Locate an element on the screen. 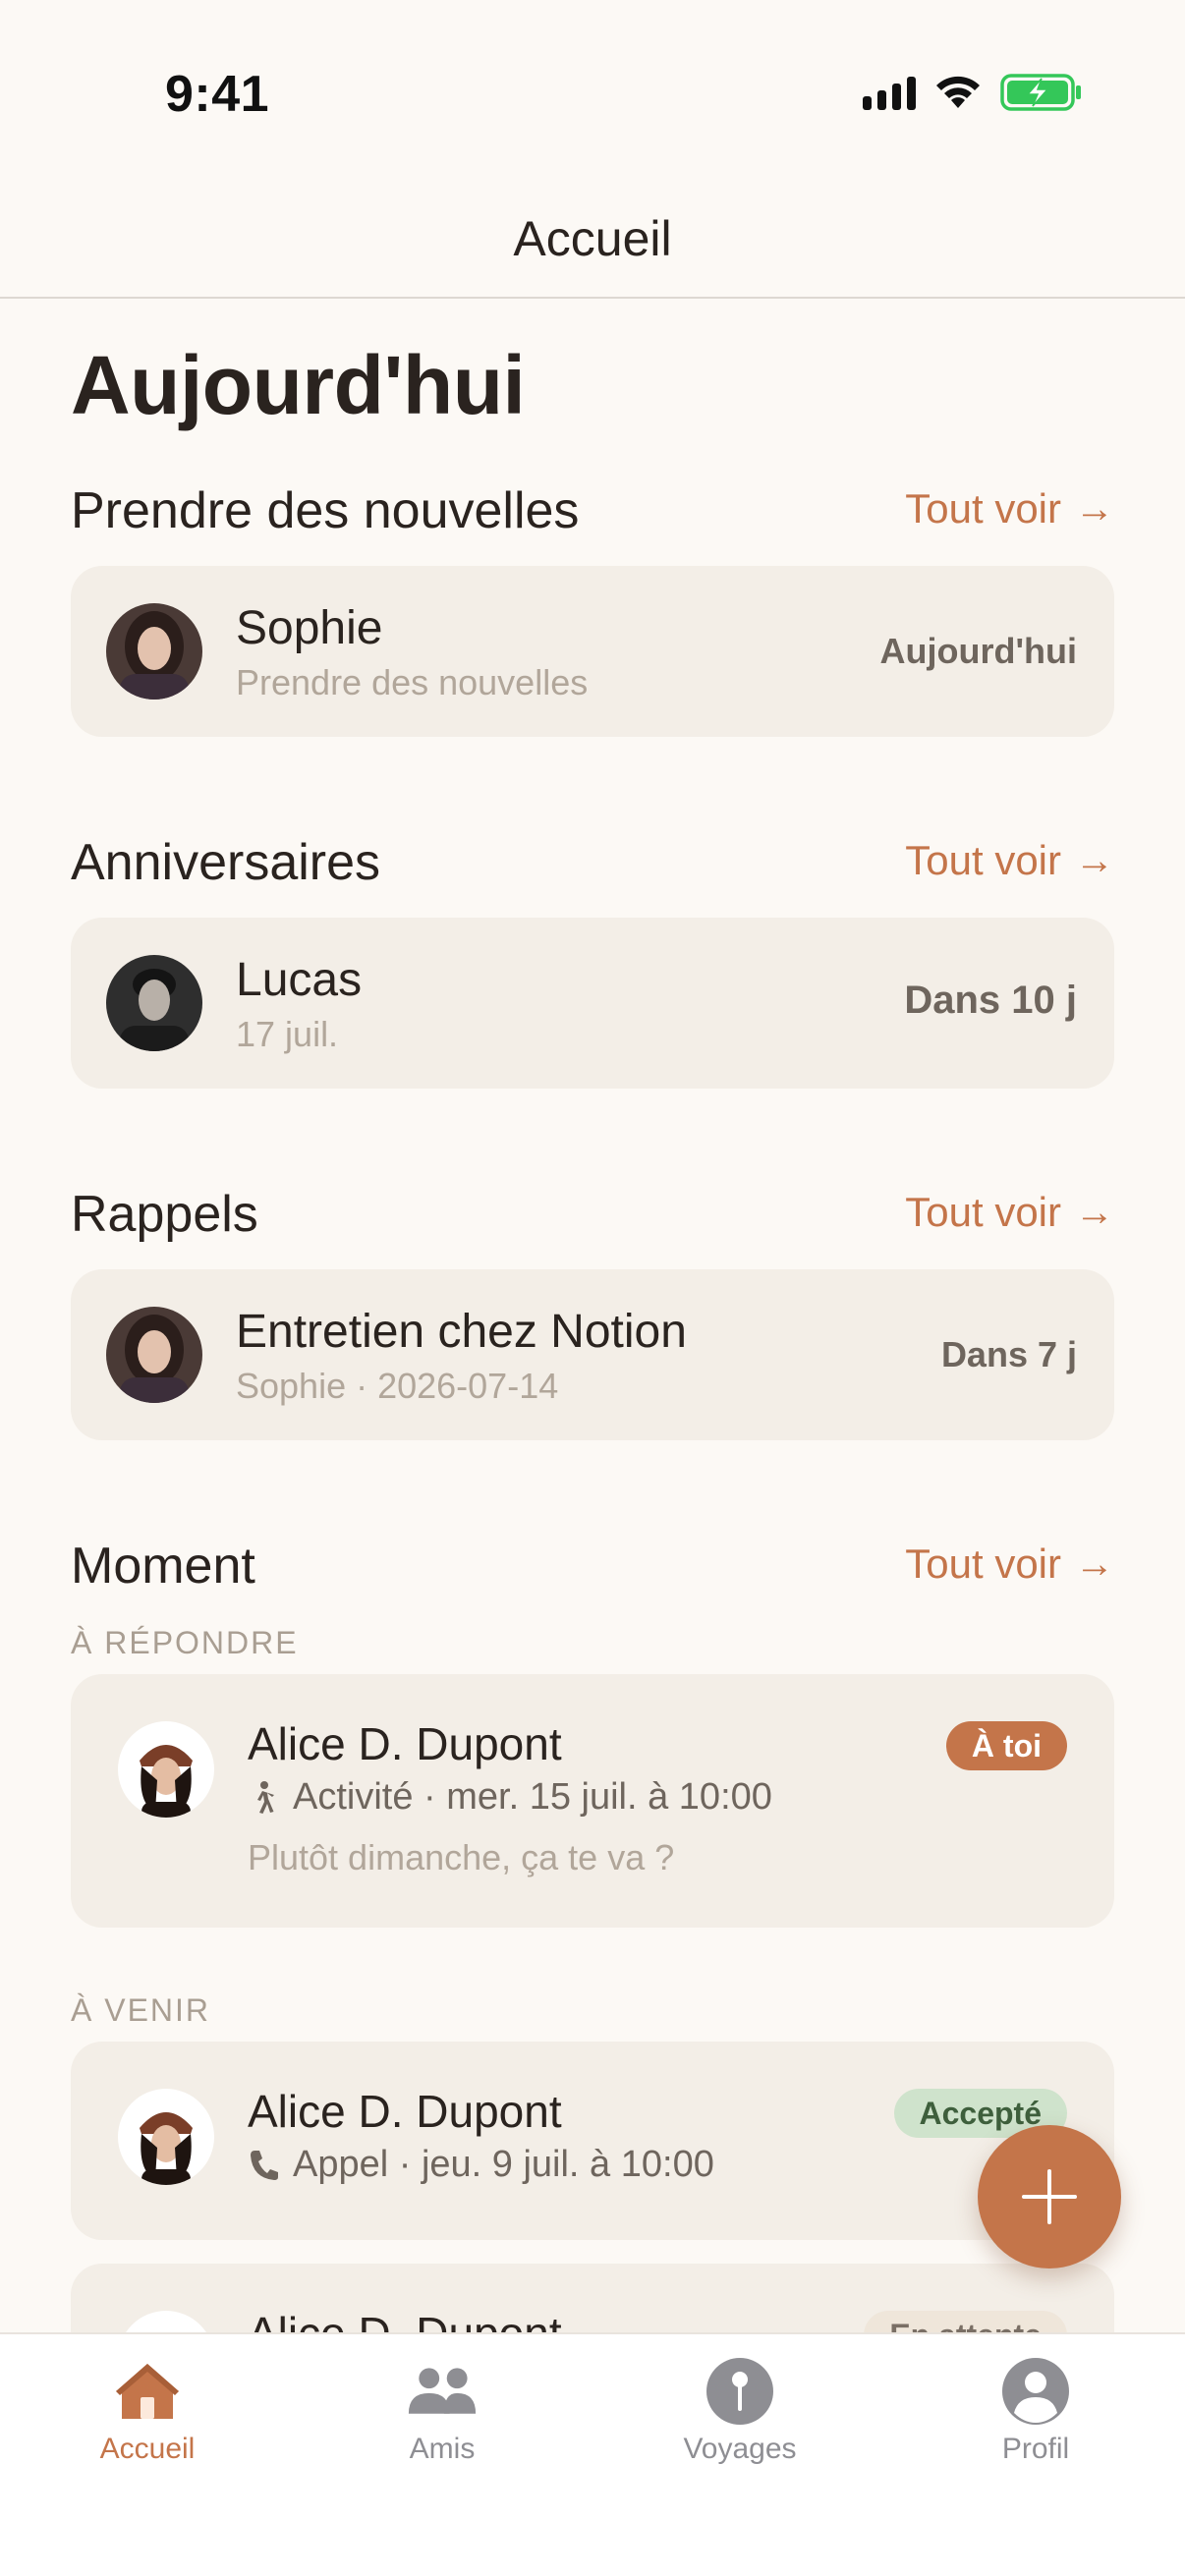 This screenshot has width=1185, height=2576. moment-meta-text: Activité · mer. 15 juil. à 10:00 is located at coordinates (532, 1797).